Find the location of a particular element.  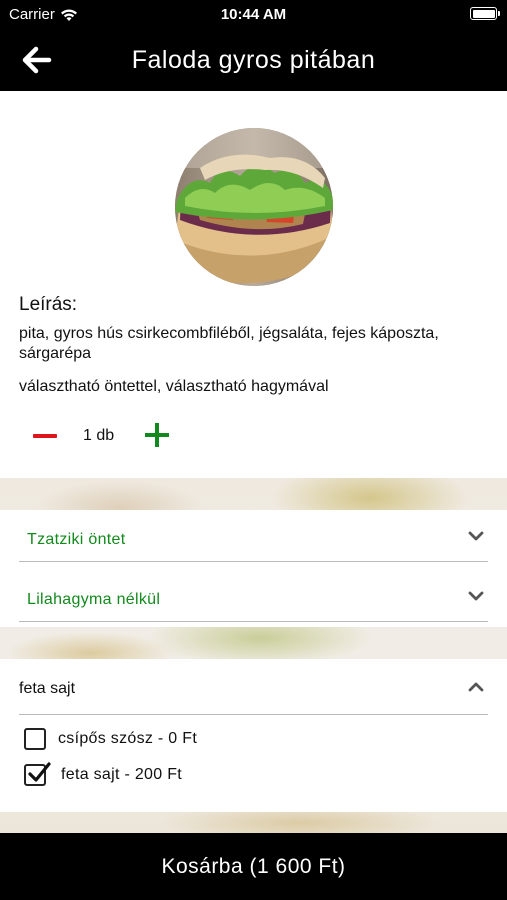

status-time: 10:44 AM is located at coordinates (253, 14).